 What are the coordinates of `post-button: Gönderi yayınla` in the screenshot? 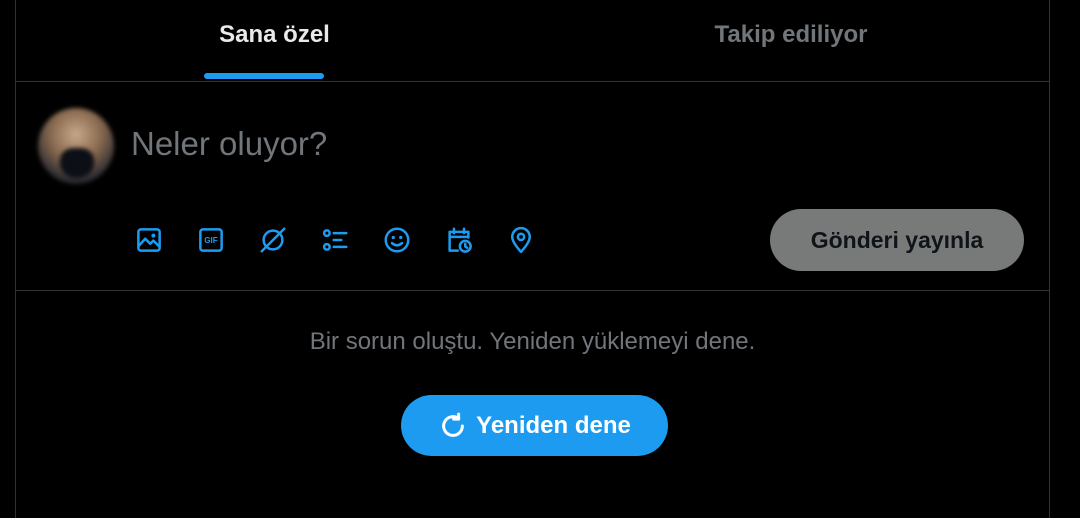 It's located at (897, 240).